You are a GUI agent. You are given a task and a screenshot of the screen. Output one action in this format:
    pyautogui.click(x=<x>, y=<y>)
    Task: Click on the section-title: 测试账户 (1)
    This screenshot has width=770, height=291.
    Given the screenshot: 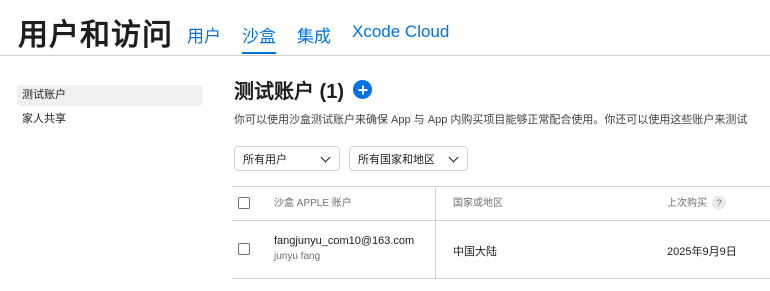 What is the action you would take?
    pyautogui.click(x=303, y=89)
    